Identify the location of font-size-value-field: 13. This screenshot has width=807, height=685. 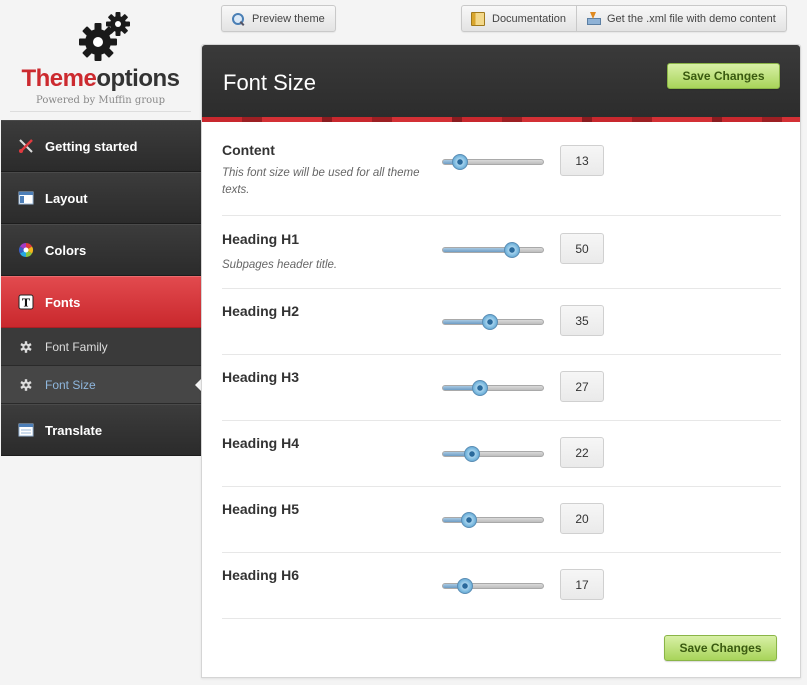
(582, 160).